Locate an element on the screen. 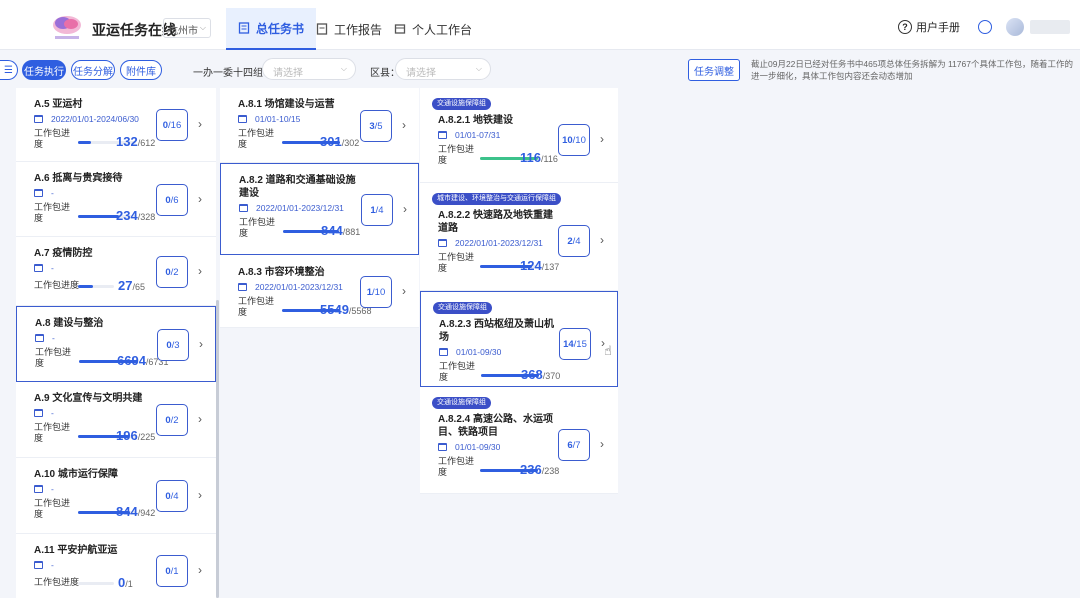 This screenshot has width=1080, height=598. district-select: 请选择 ⌵ is located at coordinates (443, 69).